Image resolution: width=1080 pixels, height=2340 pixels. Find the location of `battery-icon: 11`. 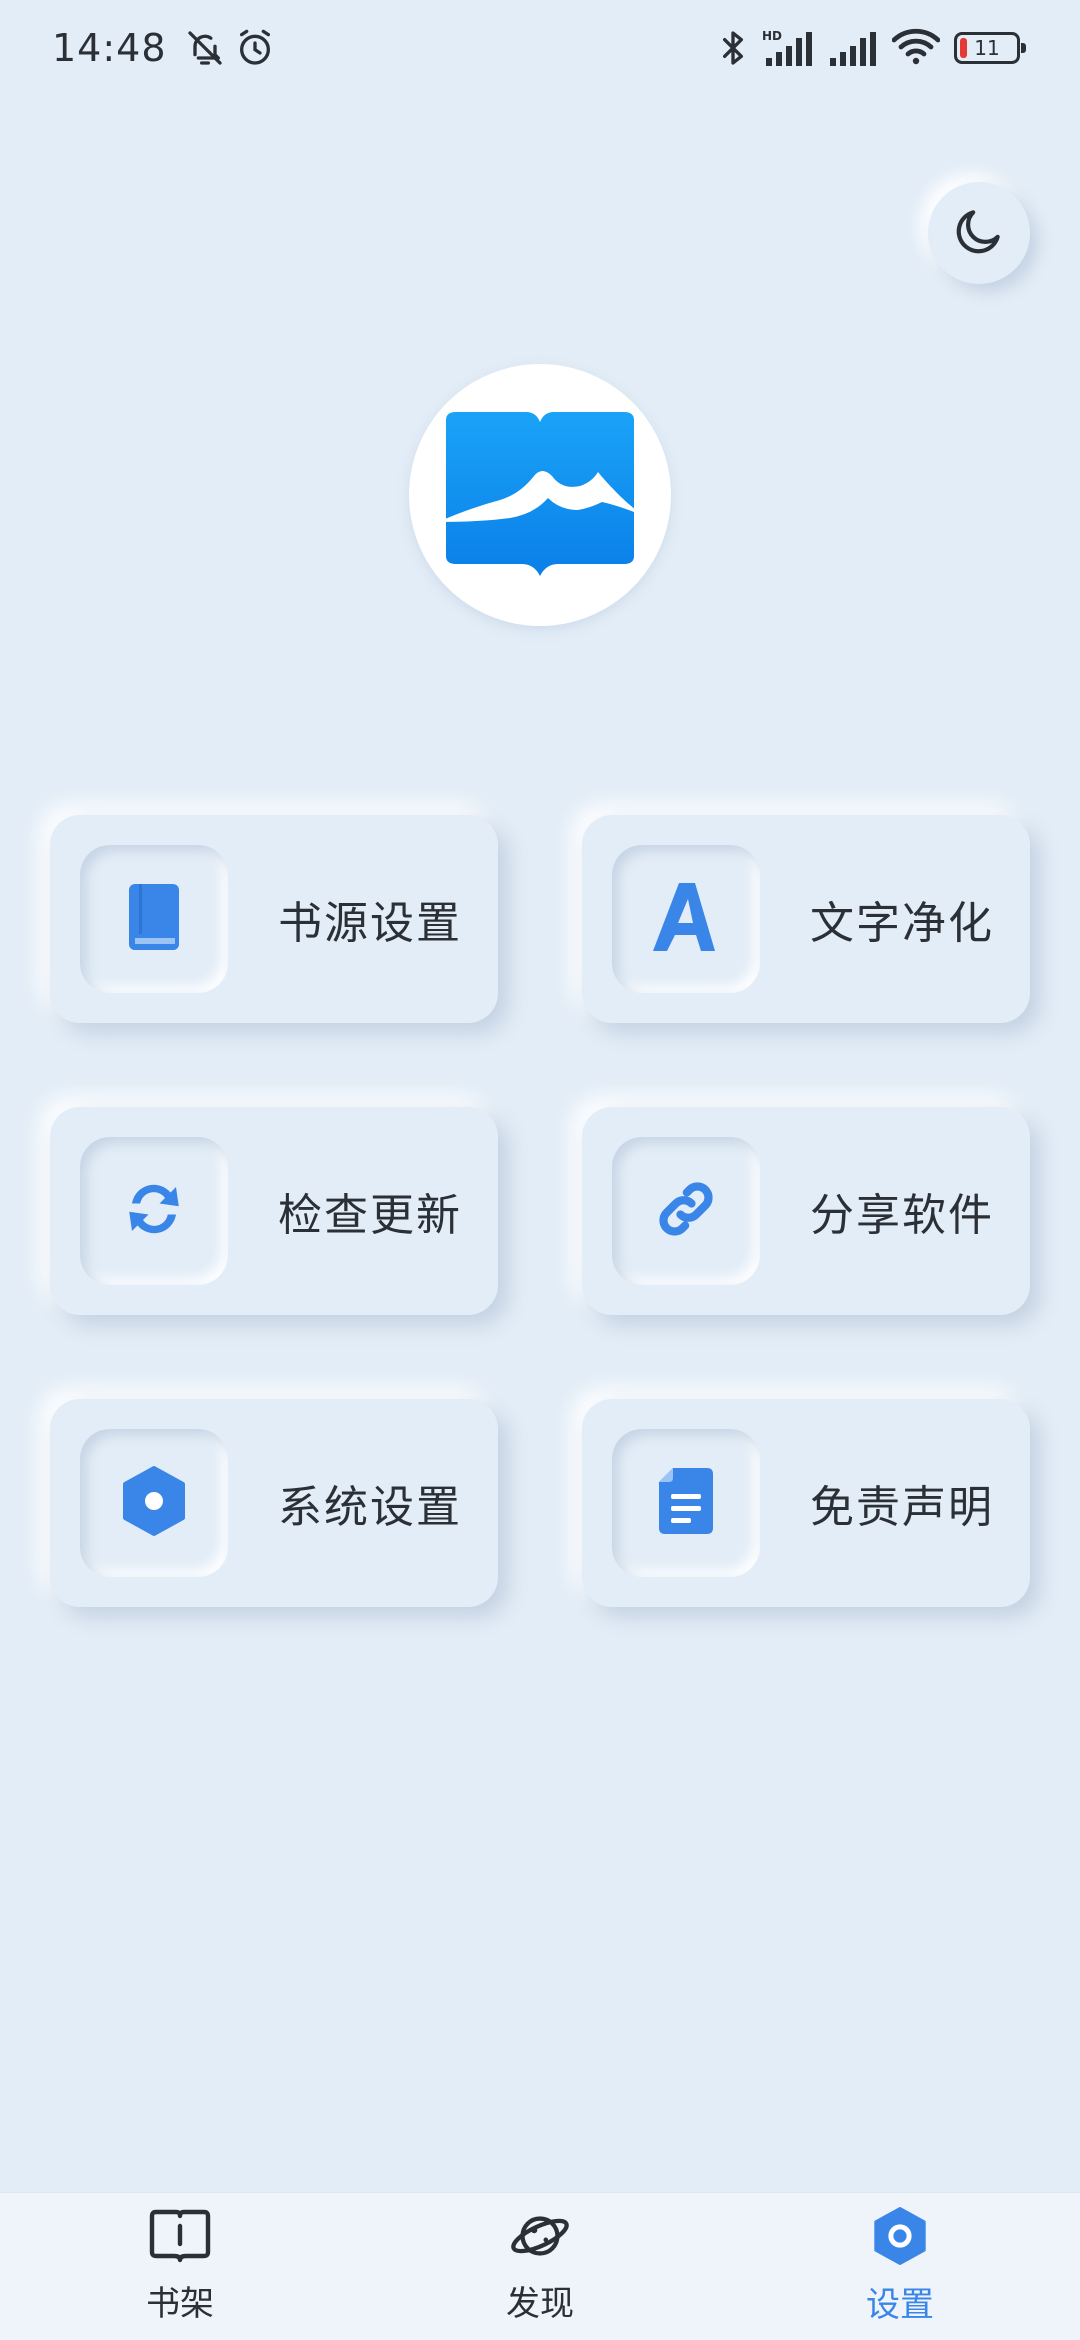

battery-icon: 11 is located at coordinates (990, 48).